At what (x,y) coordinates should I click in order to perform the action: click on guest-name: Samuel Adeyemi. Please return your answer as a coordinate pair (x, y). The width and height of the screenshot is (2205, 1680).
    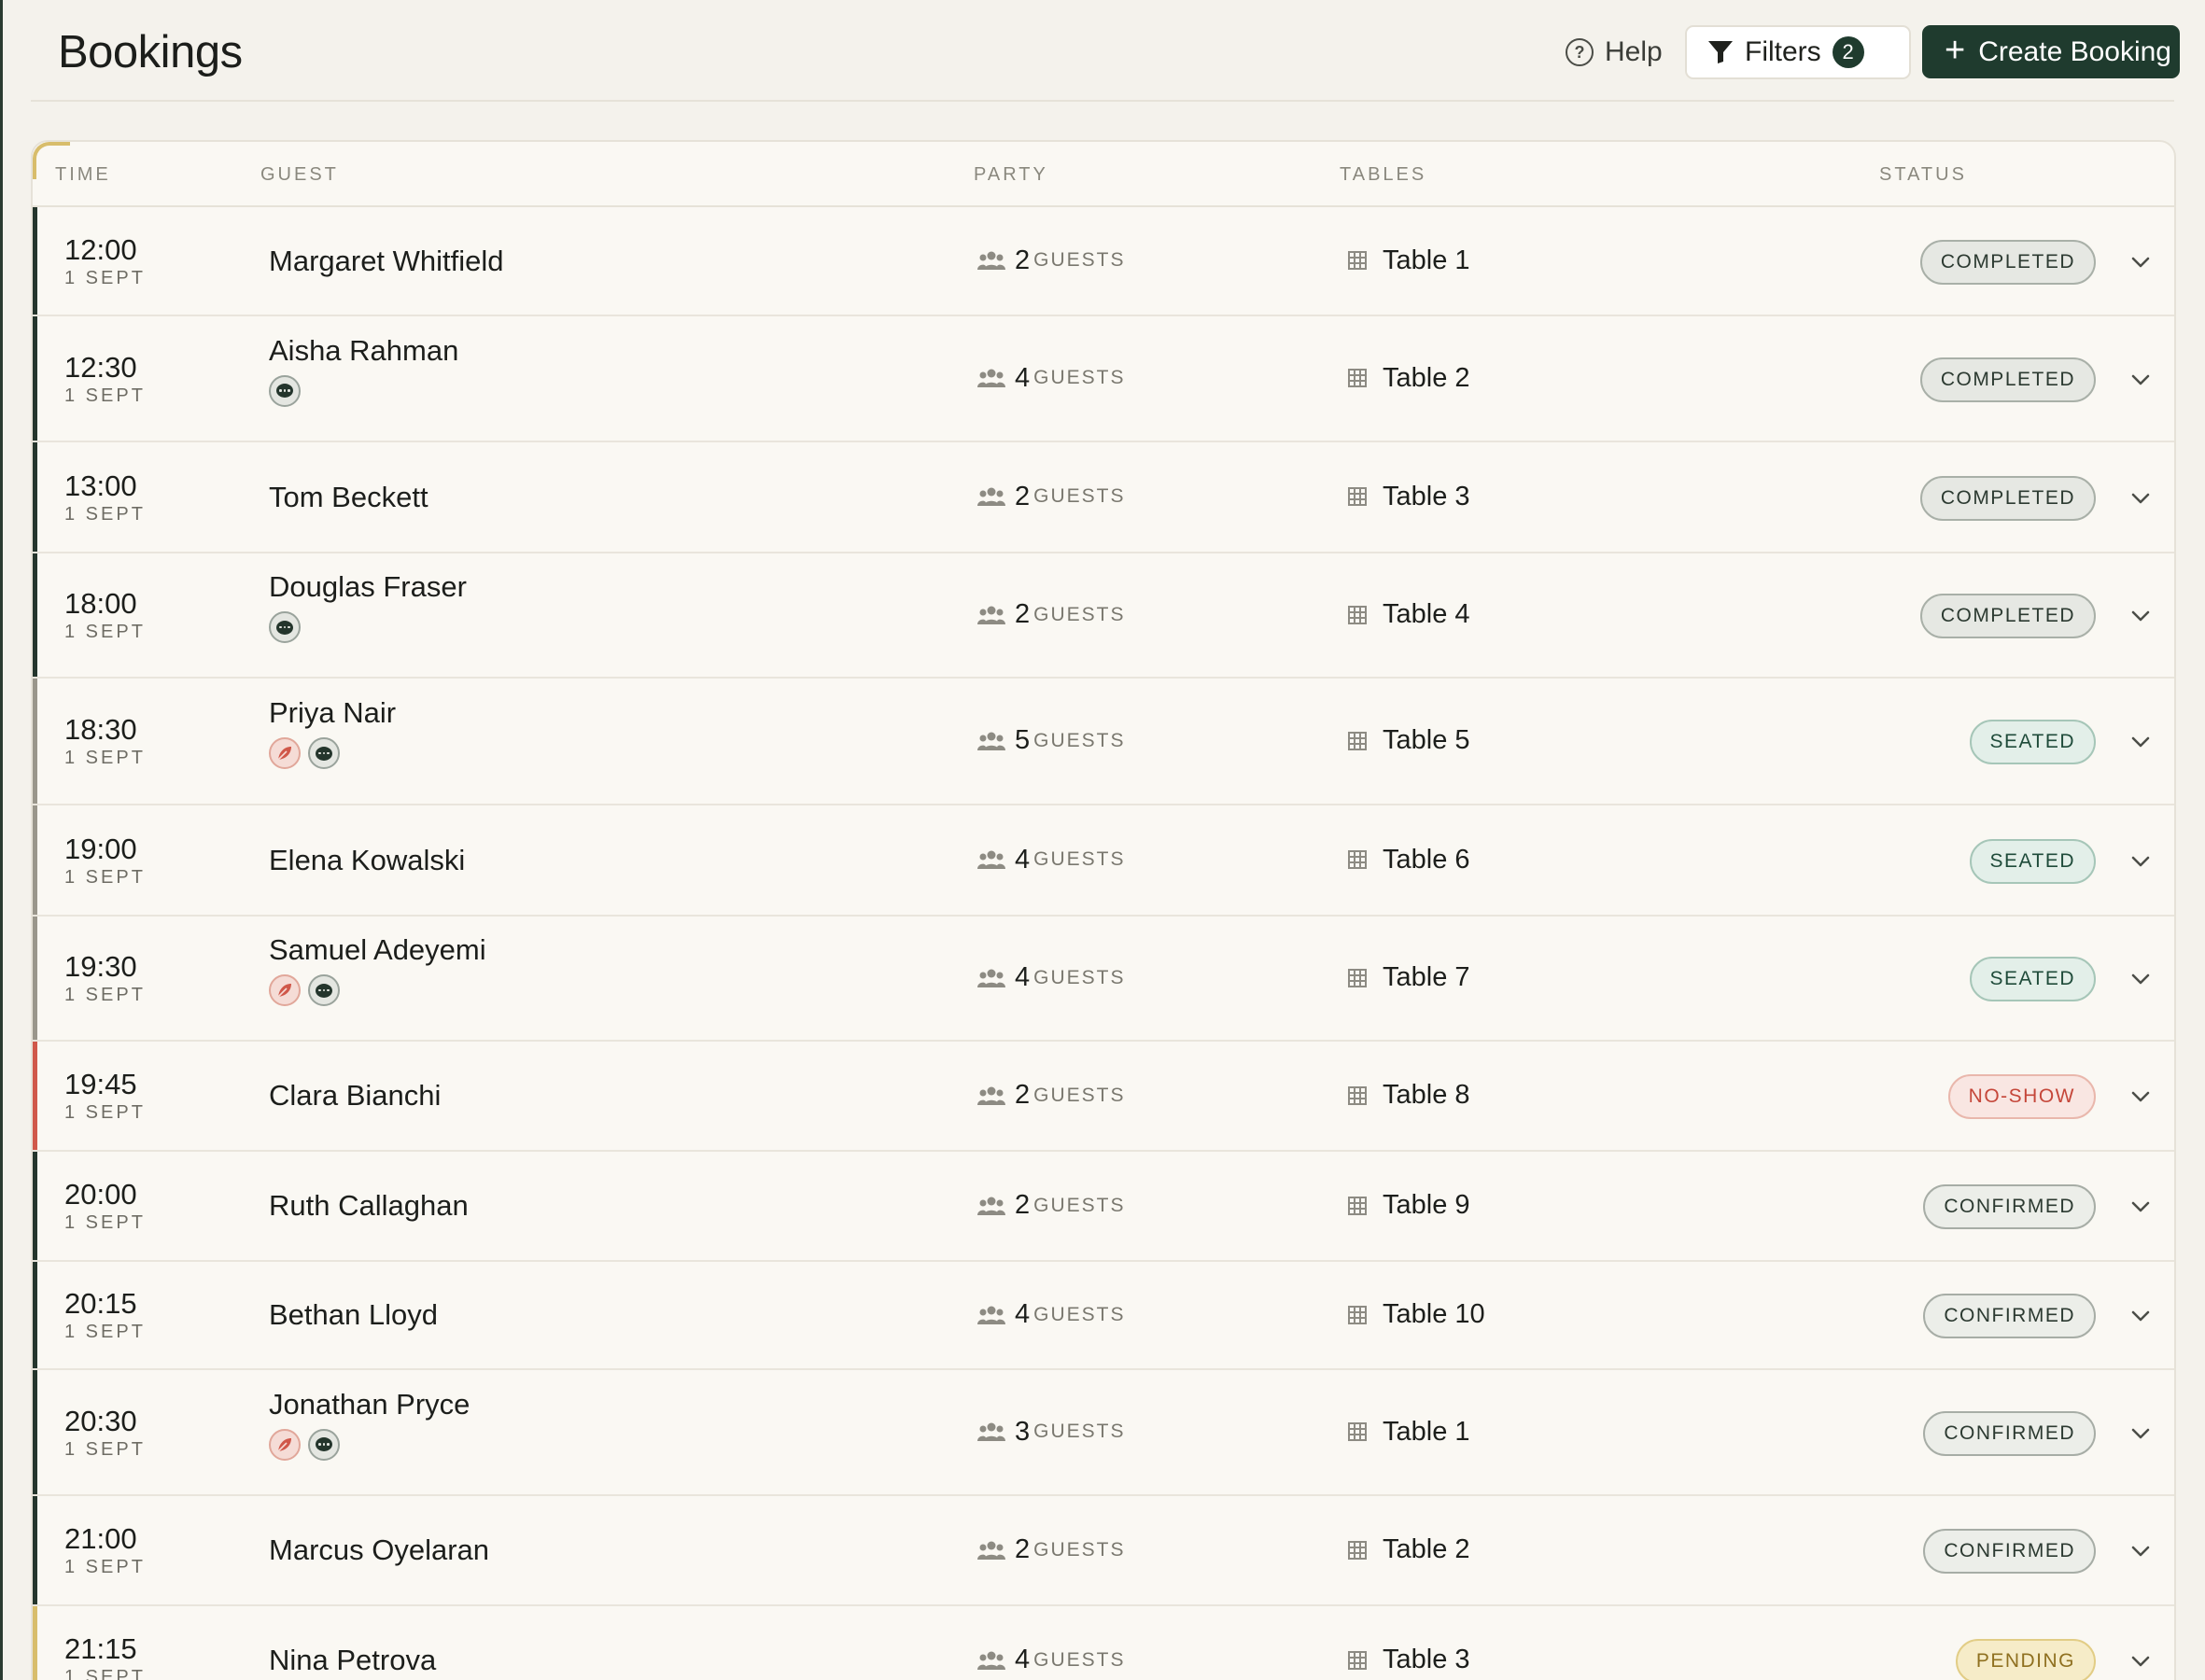
    Looking at the image, I should click on (378, 949).